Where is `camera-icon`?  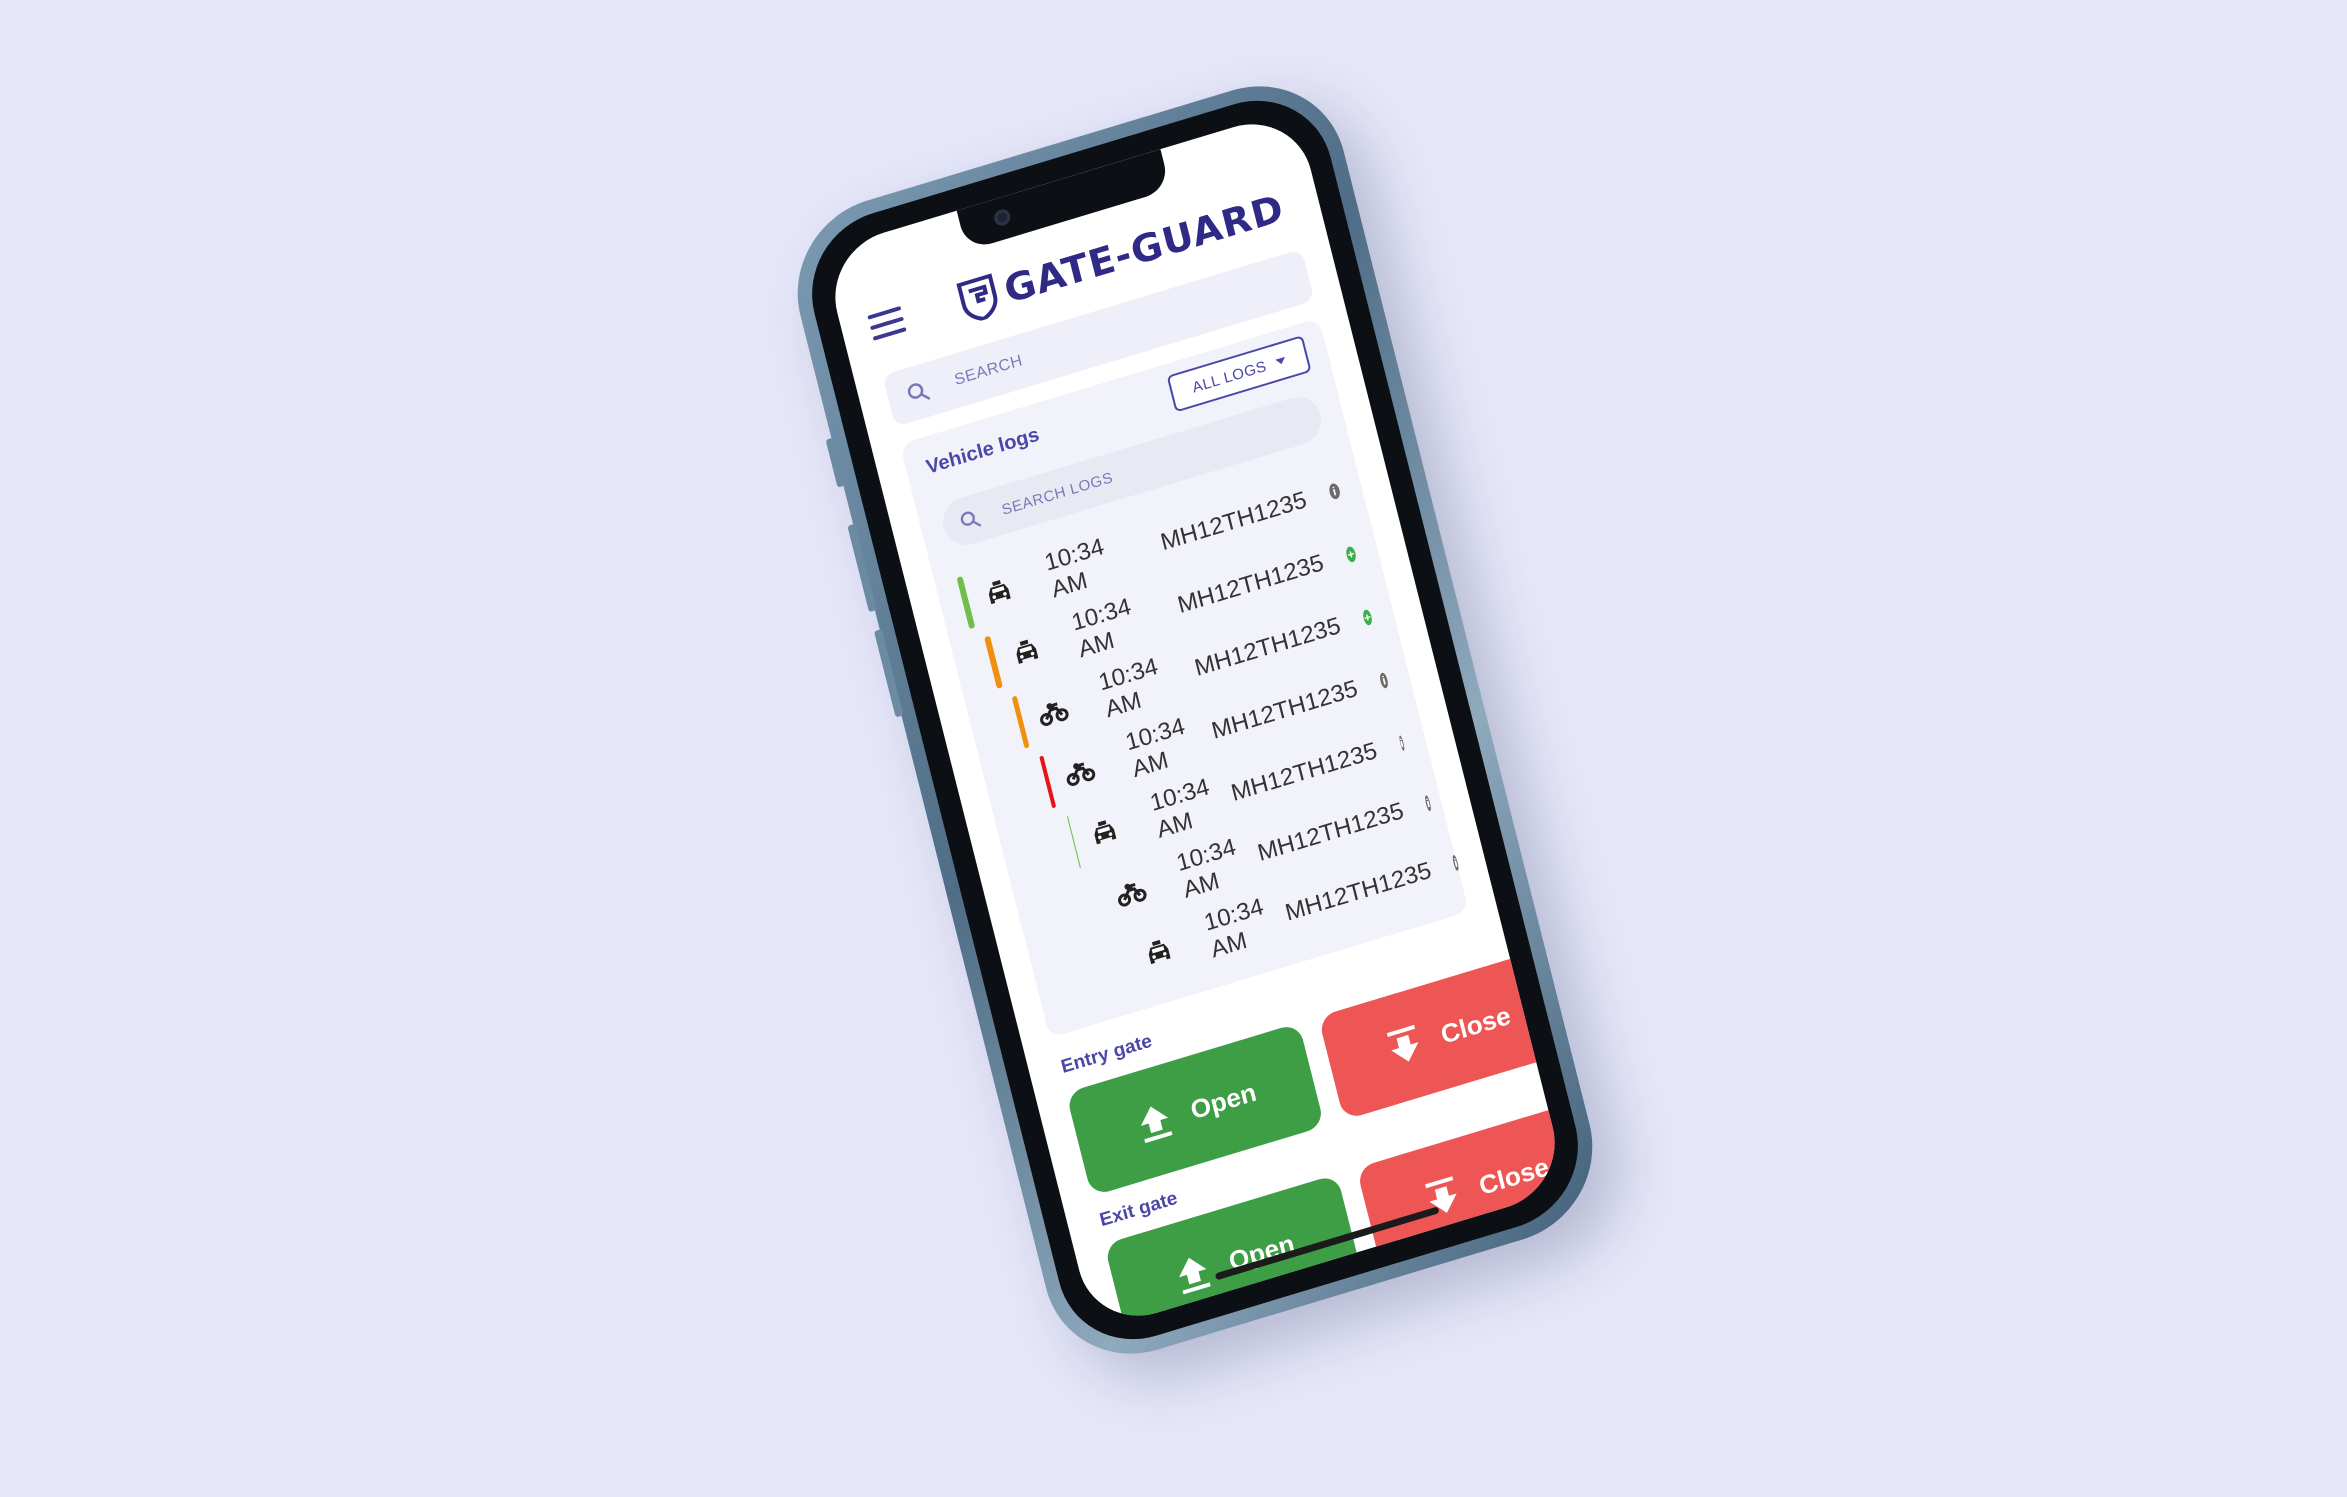
camera-icon is located at coordinates (1002, 217).